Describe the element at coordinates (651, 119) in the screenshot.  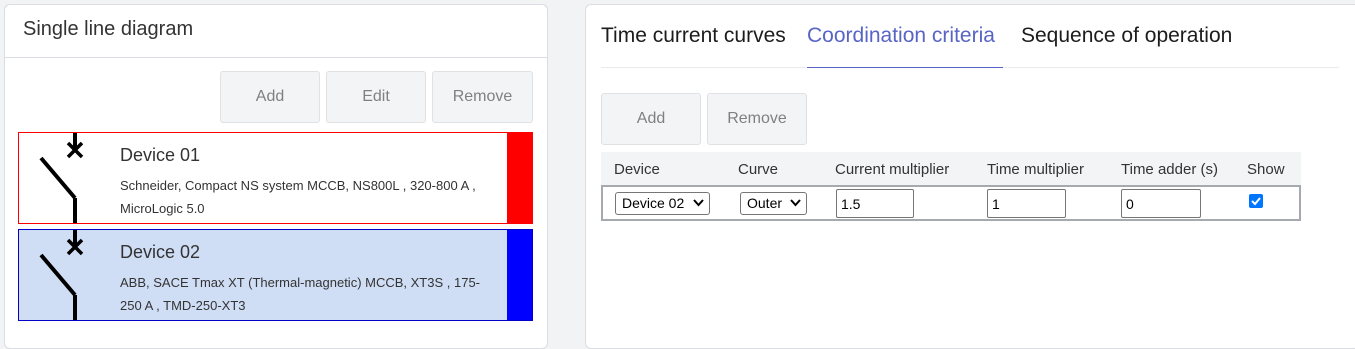
I see `add-criteria-button: Add` at that location.